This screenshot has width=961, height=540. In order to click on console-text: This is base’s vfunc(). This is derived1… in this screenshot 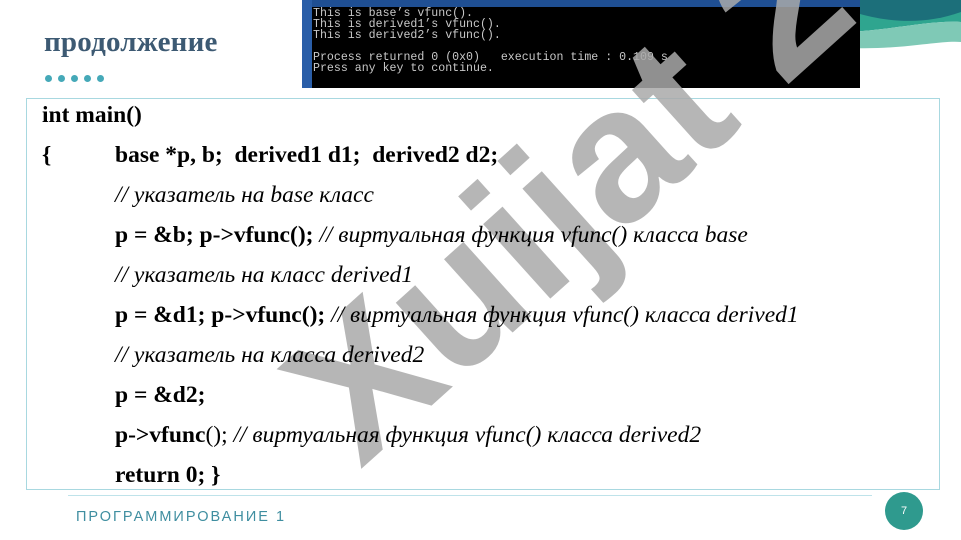, I will do `click(490, 41)`.